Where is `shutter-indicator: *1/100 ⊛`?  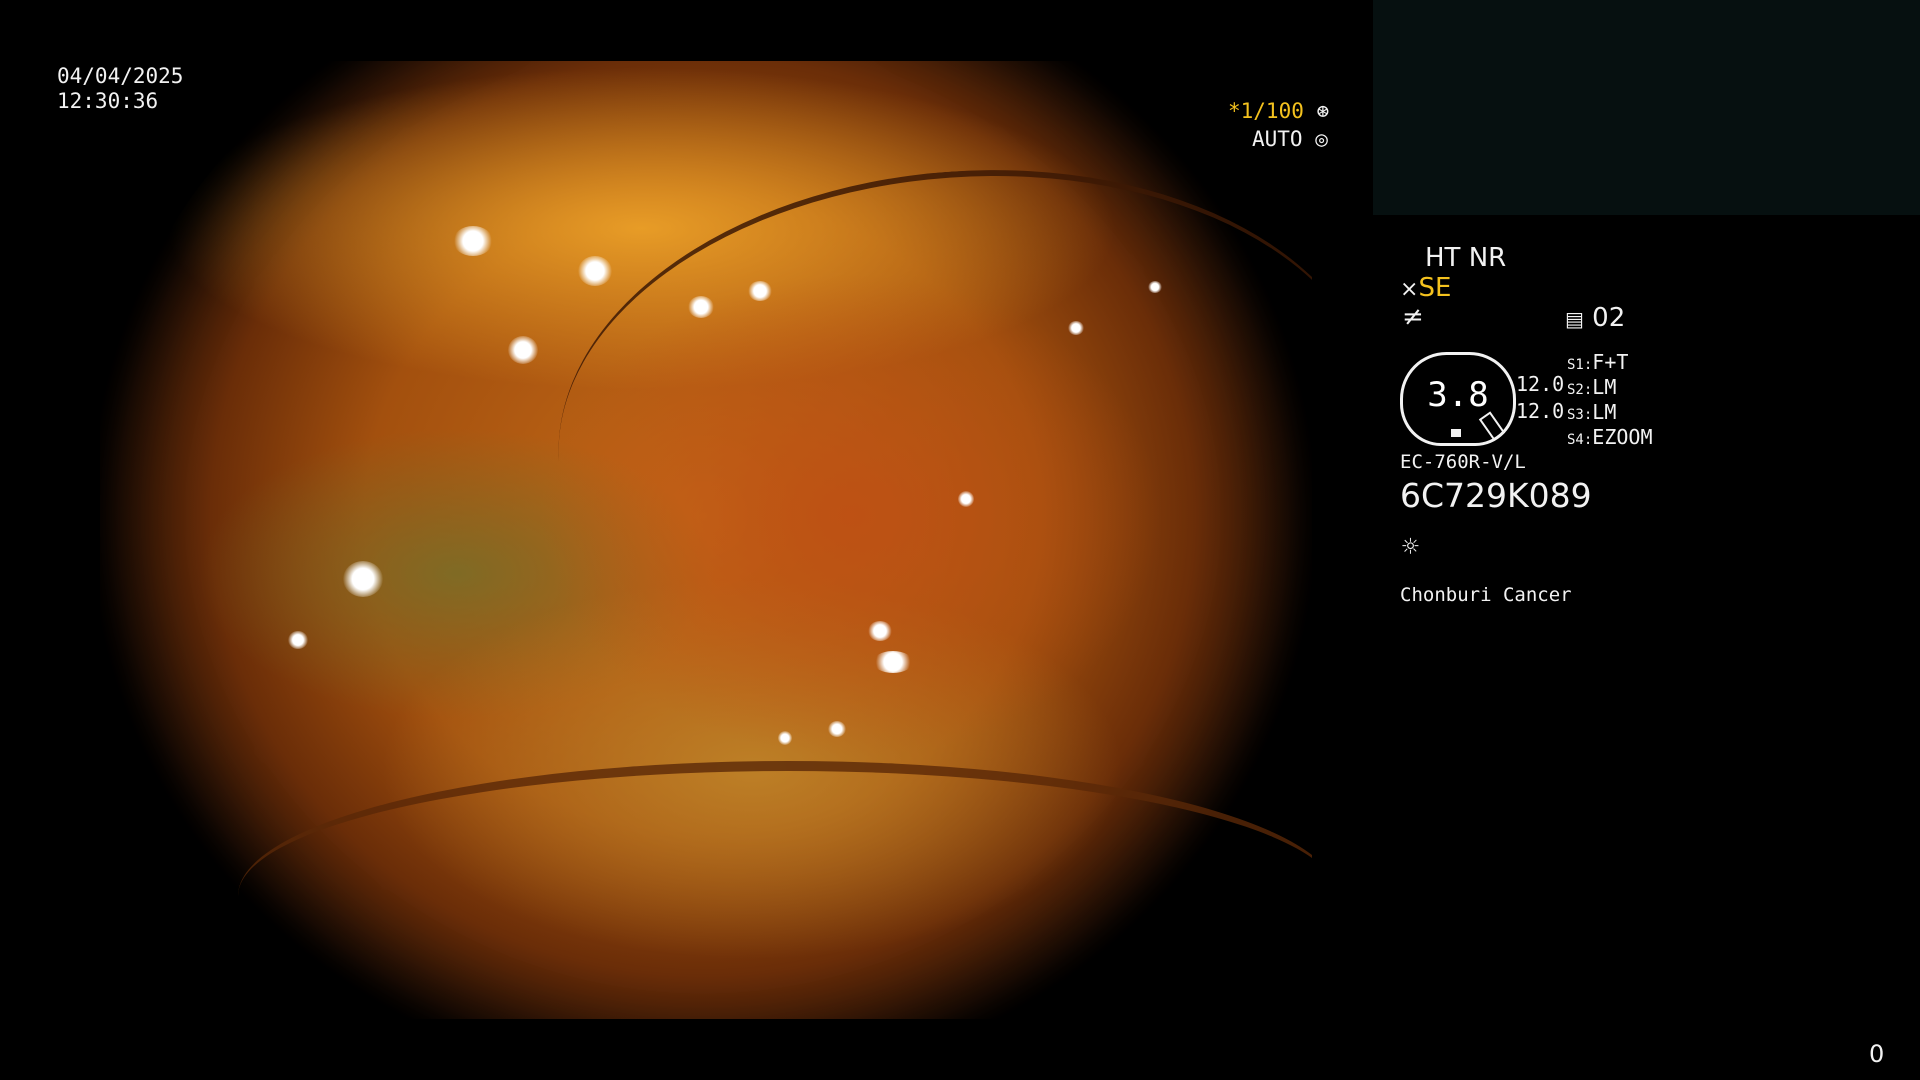 shutter-indicator: *1/100 ⊛ is located at coordinates (1278, 111).